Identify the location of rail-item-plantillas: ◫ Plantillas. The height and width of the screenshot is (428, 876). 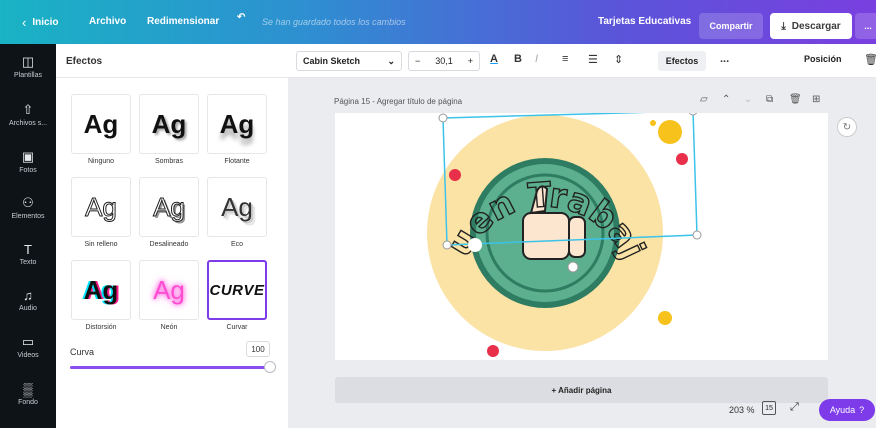
(28, 66).